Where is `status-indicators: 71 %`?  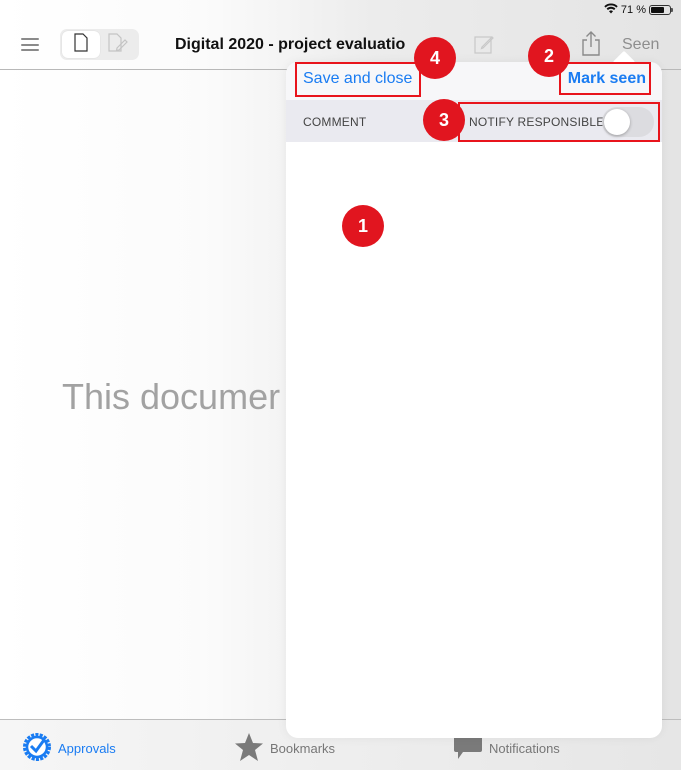
status-indicators: 71 % is located at coordinates (638, 10).